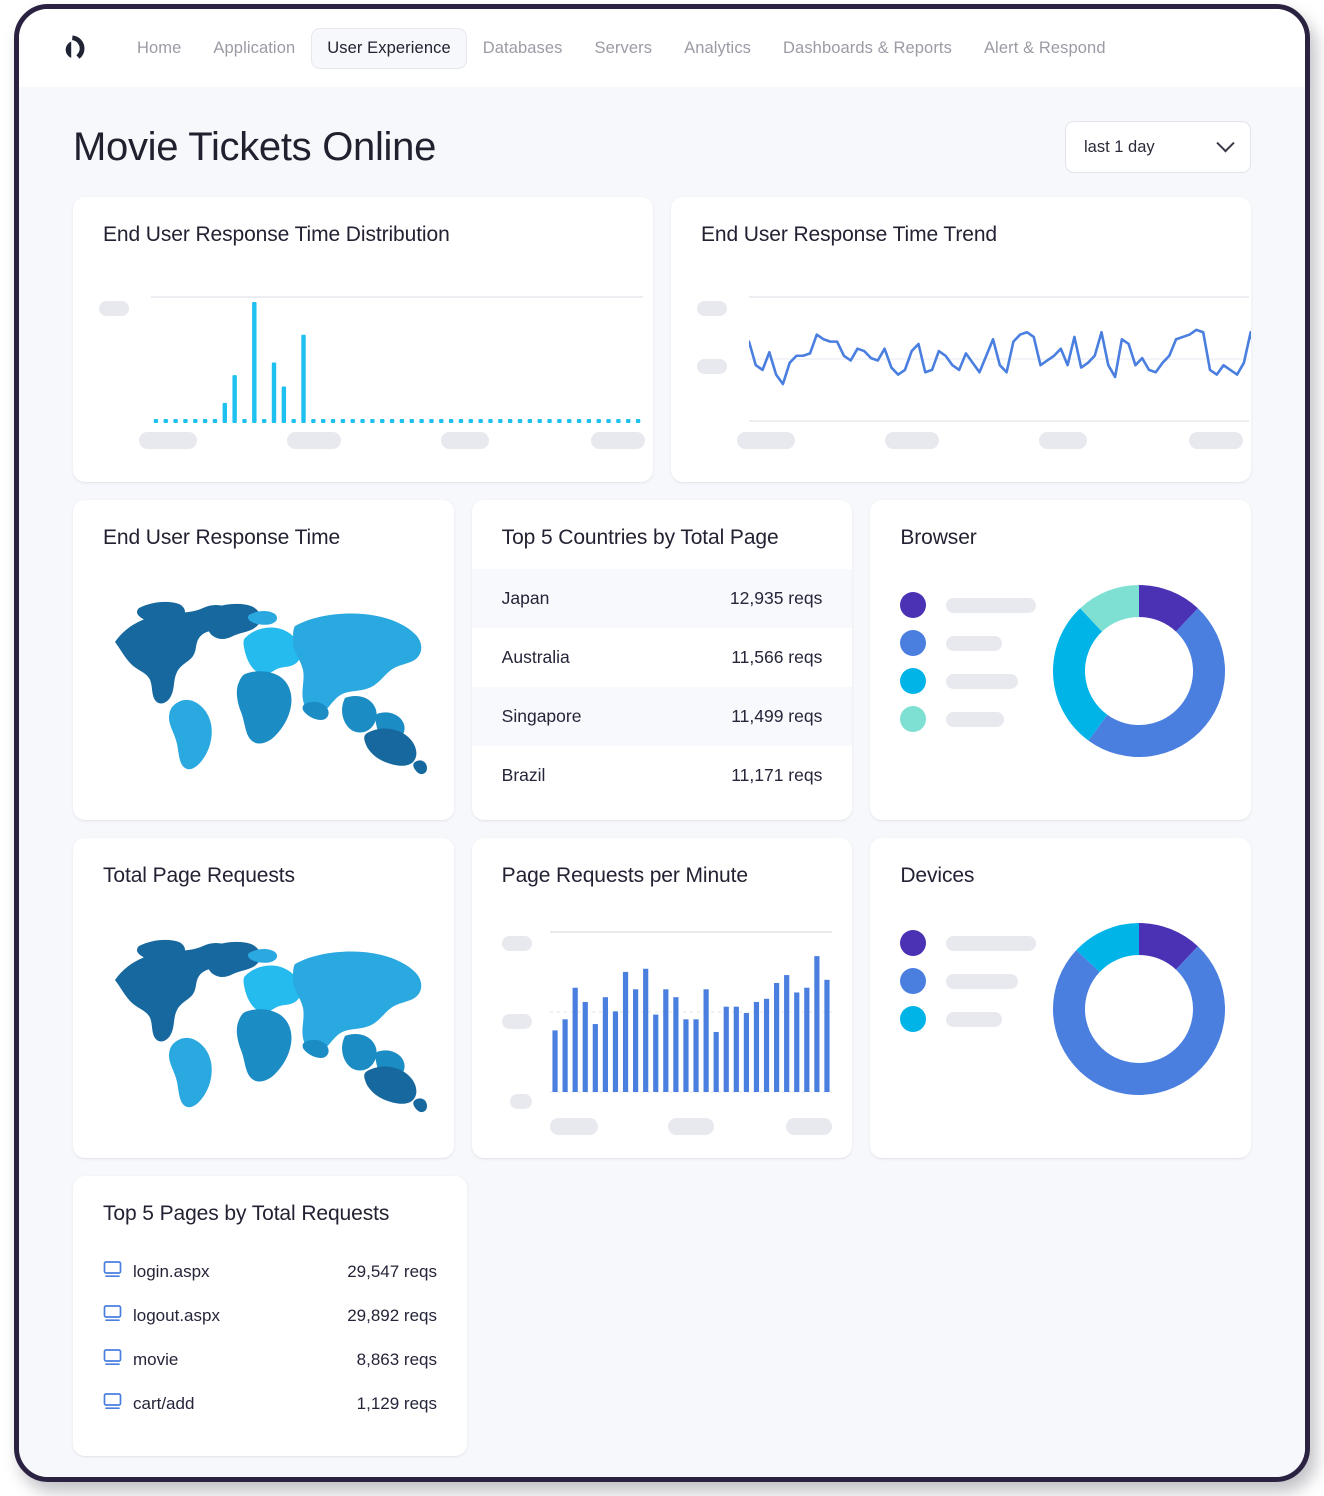  I want to click on appdynamics-logo-icon, so click(74, 48).